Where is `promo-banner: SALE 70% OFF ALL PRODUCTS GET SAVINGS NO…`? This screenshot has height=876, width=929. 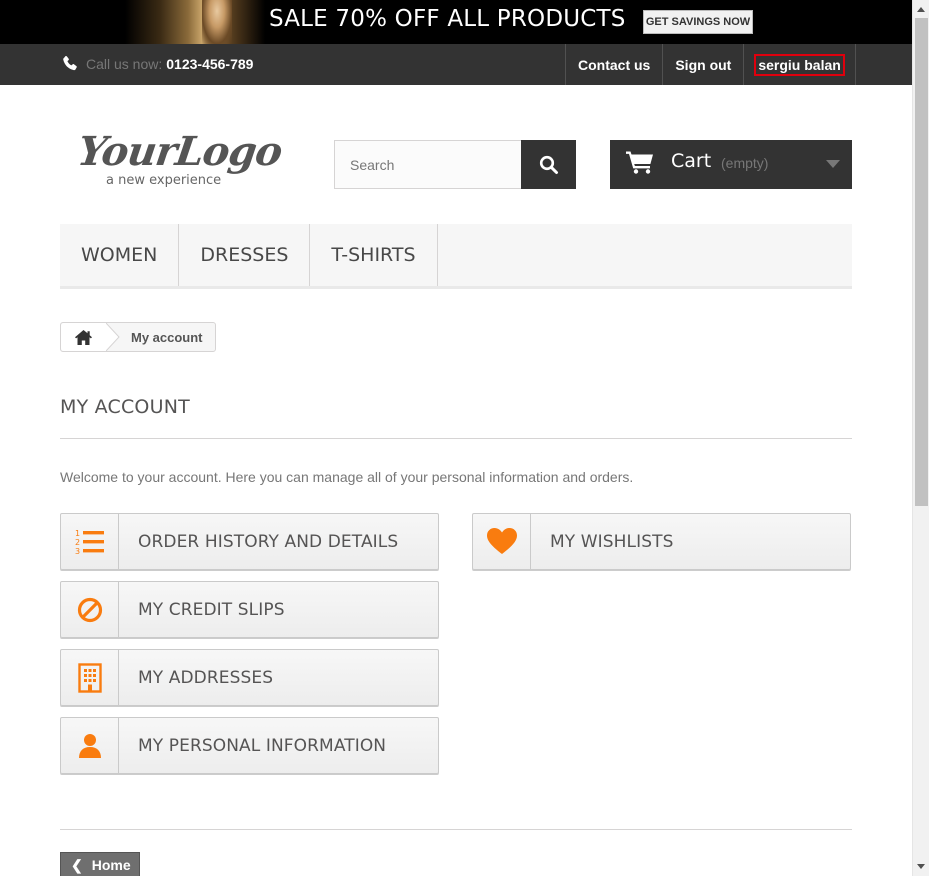
promo-banner: SALE 70% OFF ALL PRODUCTS GET SAVINGS NO… is located at coordinates (456, 22).